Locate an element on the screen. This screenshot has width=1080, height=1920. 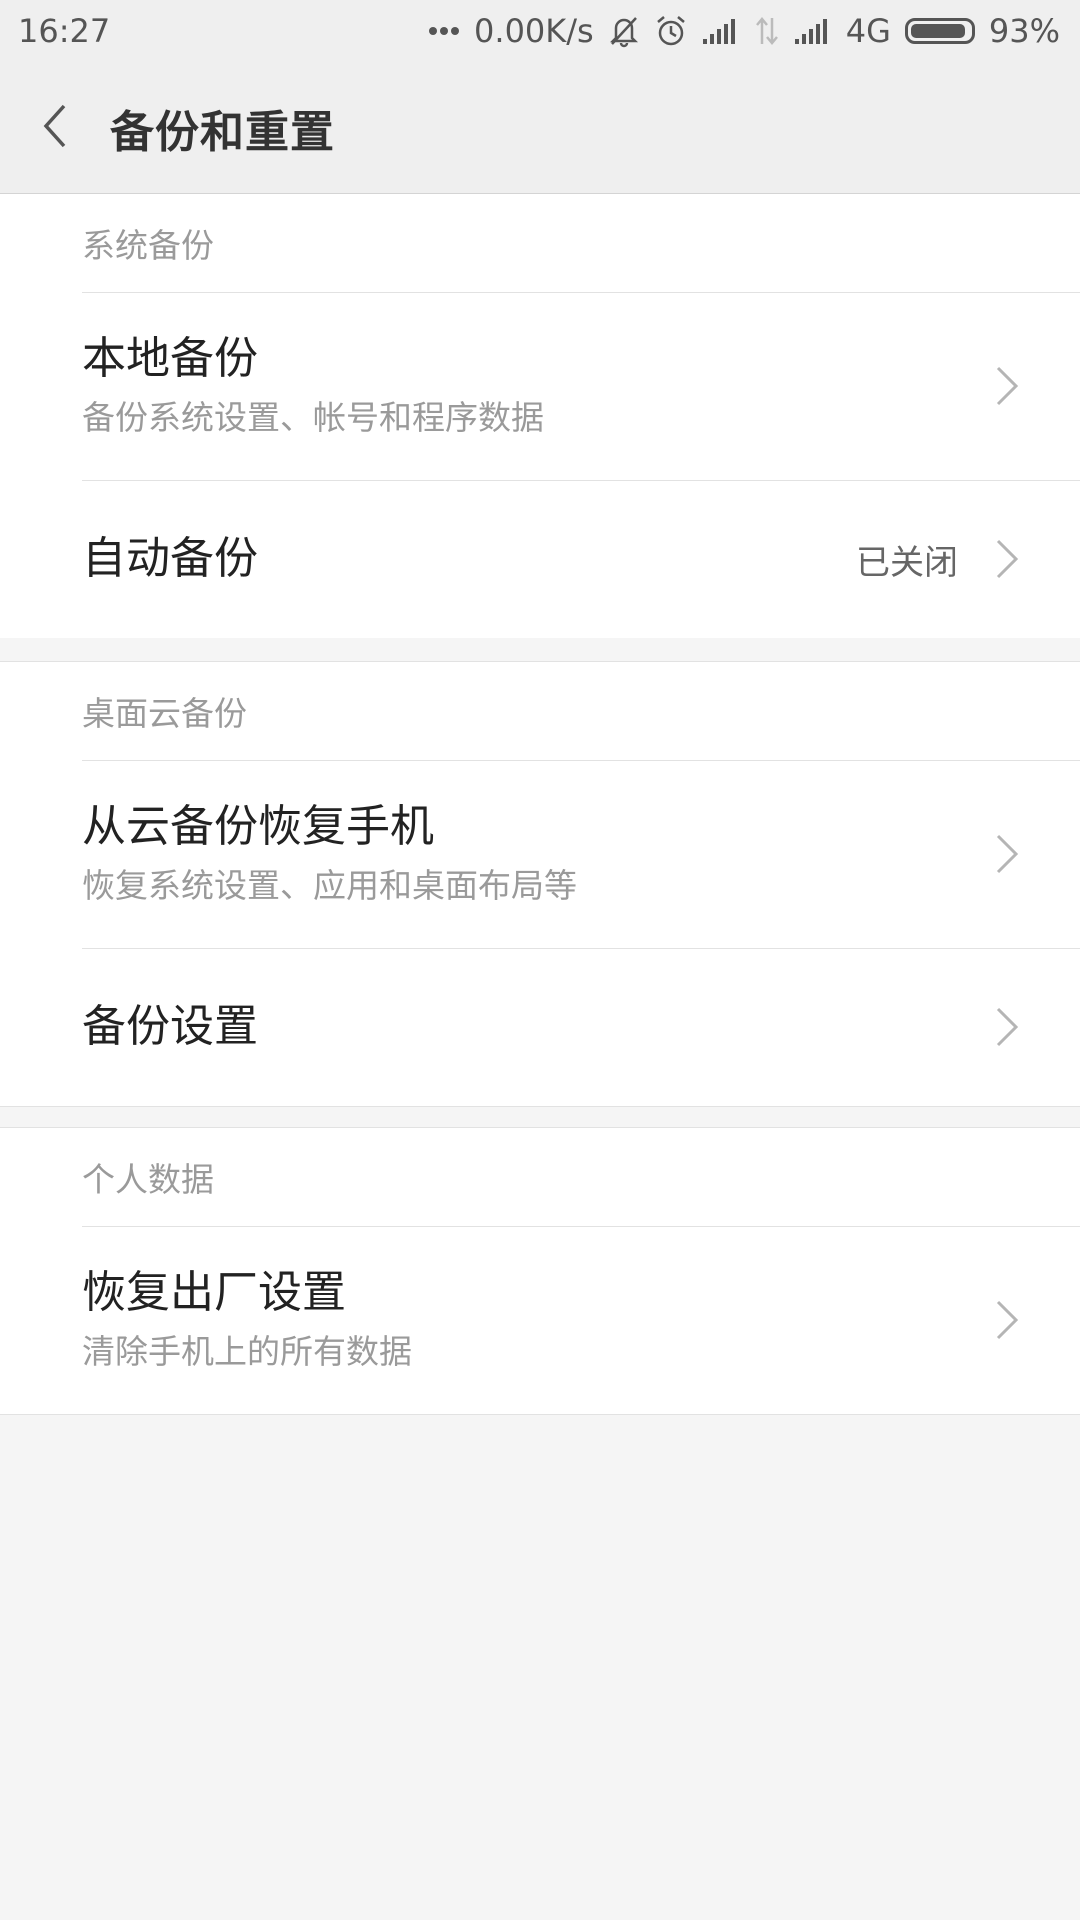
section-title: 个人数据 is located at coordinates (148, 1179).